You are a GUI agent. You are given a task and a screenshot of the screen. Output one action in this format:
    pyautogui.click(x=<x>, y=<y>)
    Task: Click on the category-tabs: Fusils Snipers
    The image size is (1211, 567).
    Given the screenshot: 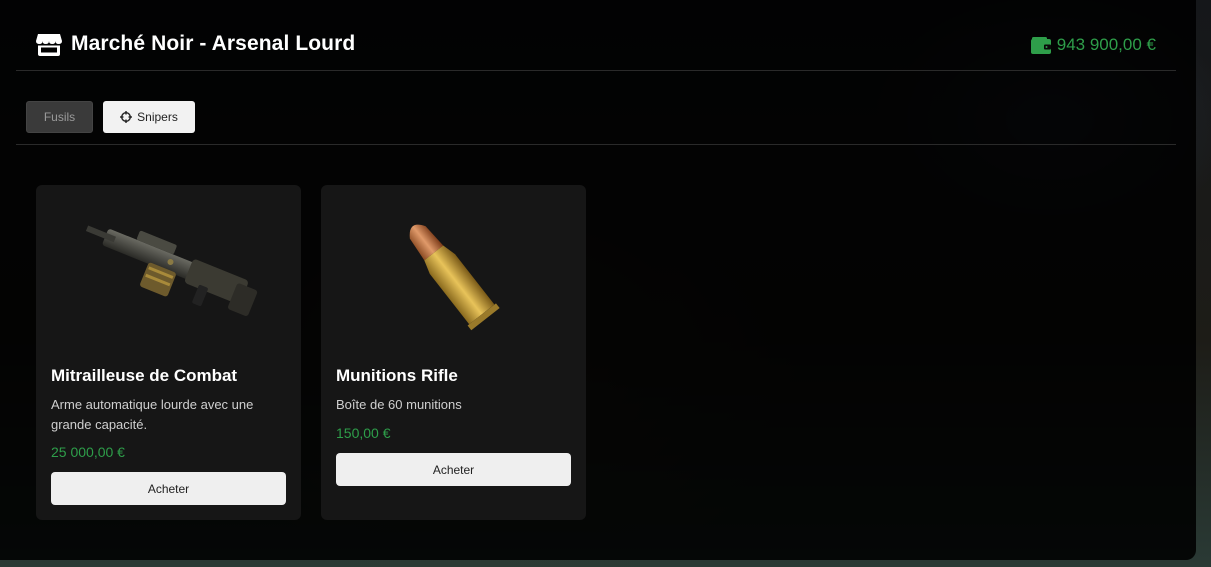 What is the action you would take?
    pyautogui.click(x=596, y=108)
    